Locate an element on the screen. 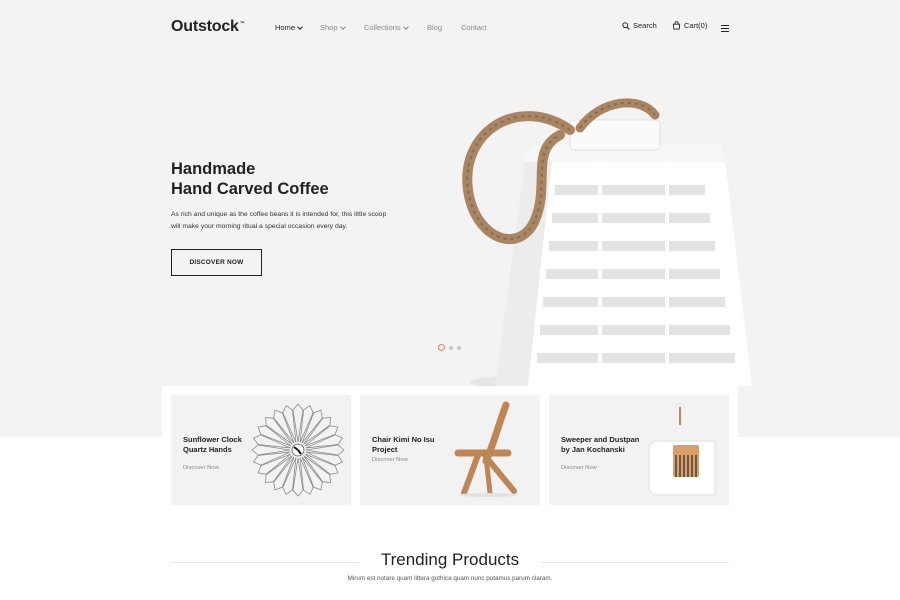  sunflower-clock-image is located at coordinates (298, 450).